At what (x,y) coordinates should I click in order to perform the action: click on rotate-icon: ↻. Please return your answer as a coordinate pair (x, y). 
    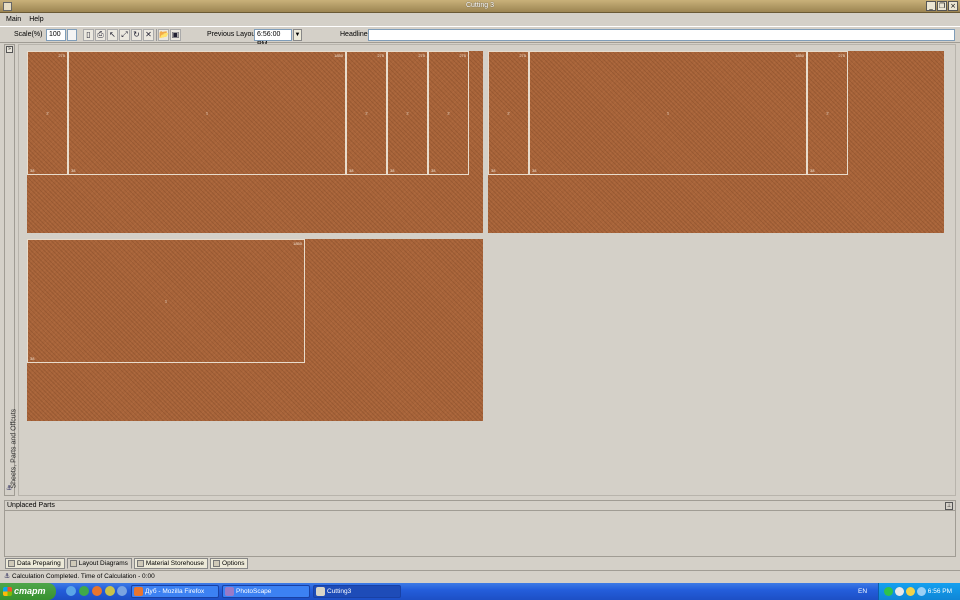
    Looking at the image, I should click on (136, 35).